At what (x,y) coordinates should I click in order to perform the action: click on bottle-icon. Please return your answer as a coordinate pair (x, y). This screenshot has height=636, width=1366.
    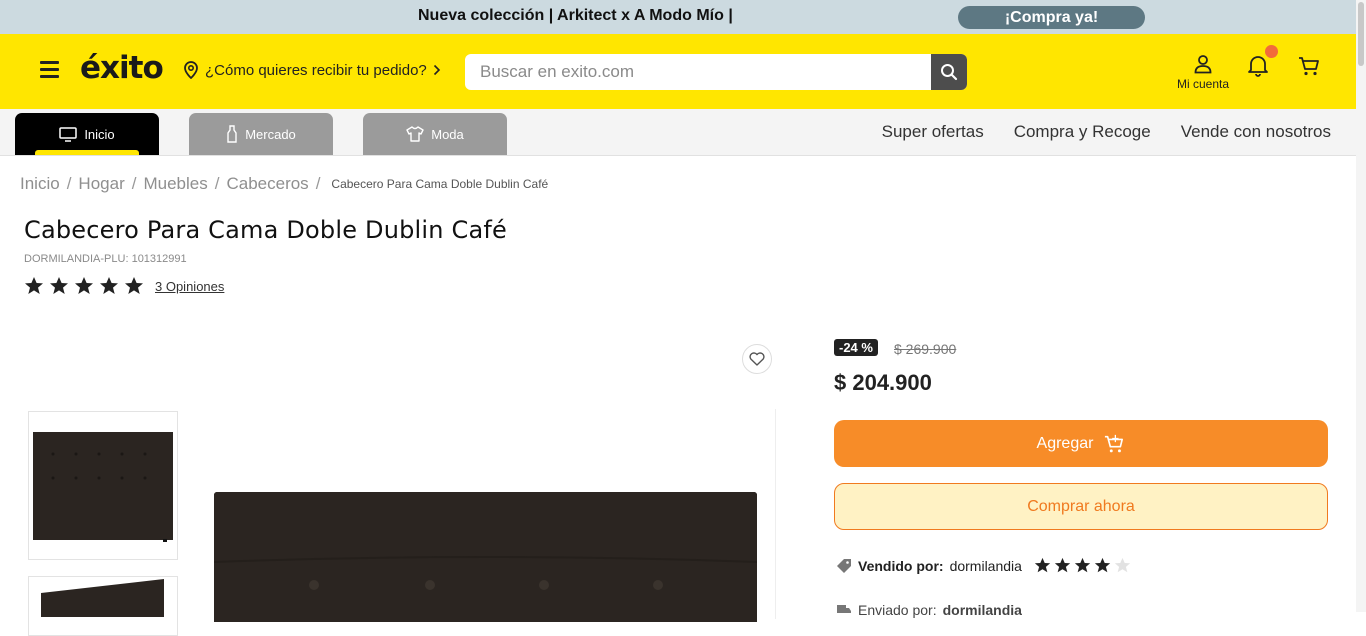
    Looking at the image, I should click on (232, 134).